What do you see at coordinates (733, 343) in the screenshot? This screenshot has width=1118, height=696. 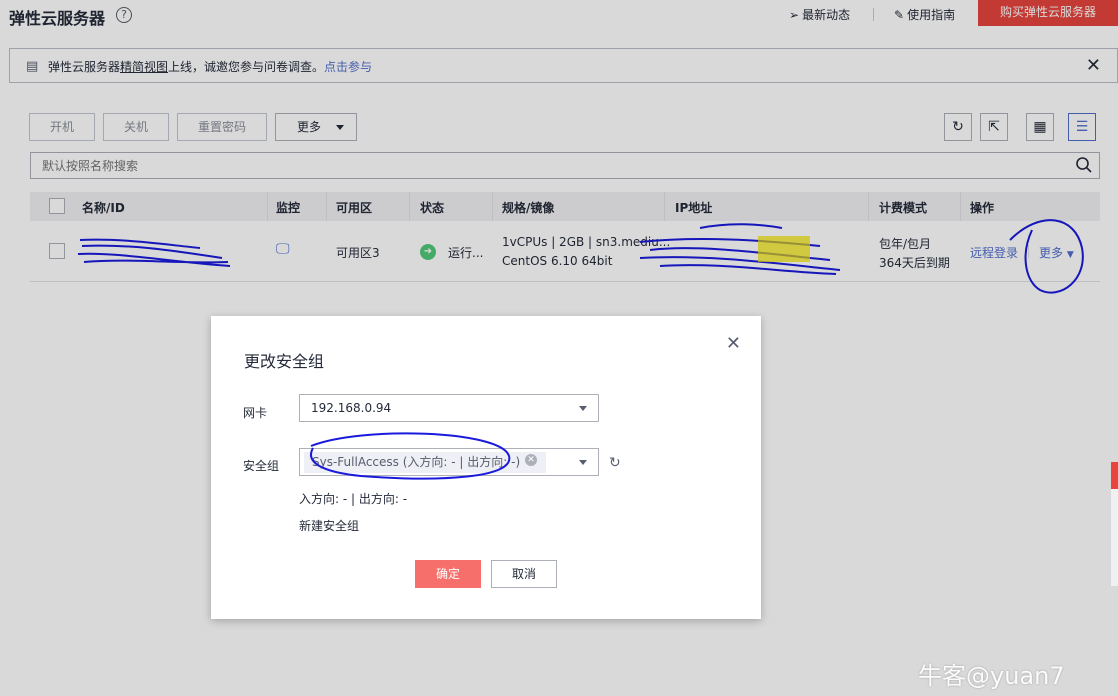 I see `close-icon: ✕` at bounding box center [733, 343].